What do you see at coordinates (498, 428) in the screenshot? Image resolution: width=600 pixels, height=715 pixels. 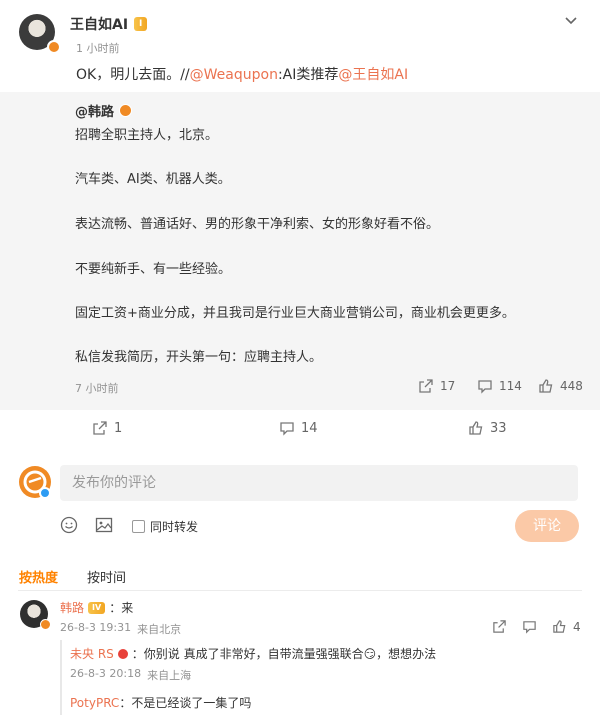 I see `like-count: 33` at bounding box center [498, 428].